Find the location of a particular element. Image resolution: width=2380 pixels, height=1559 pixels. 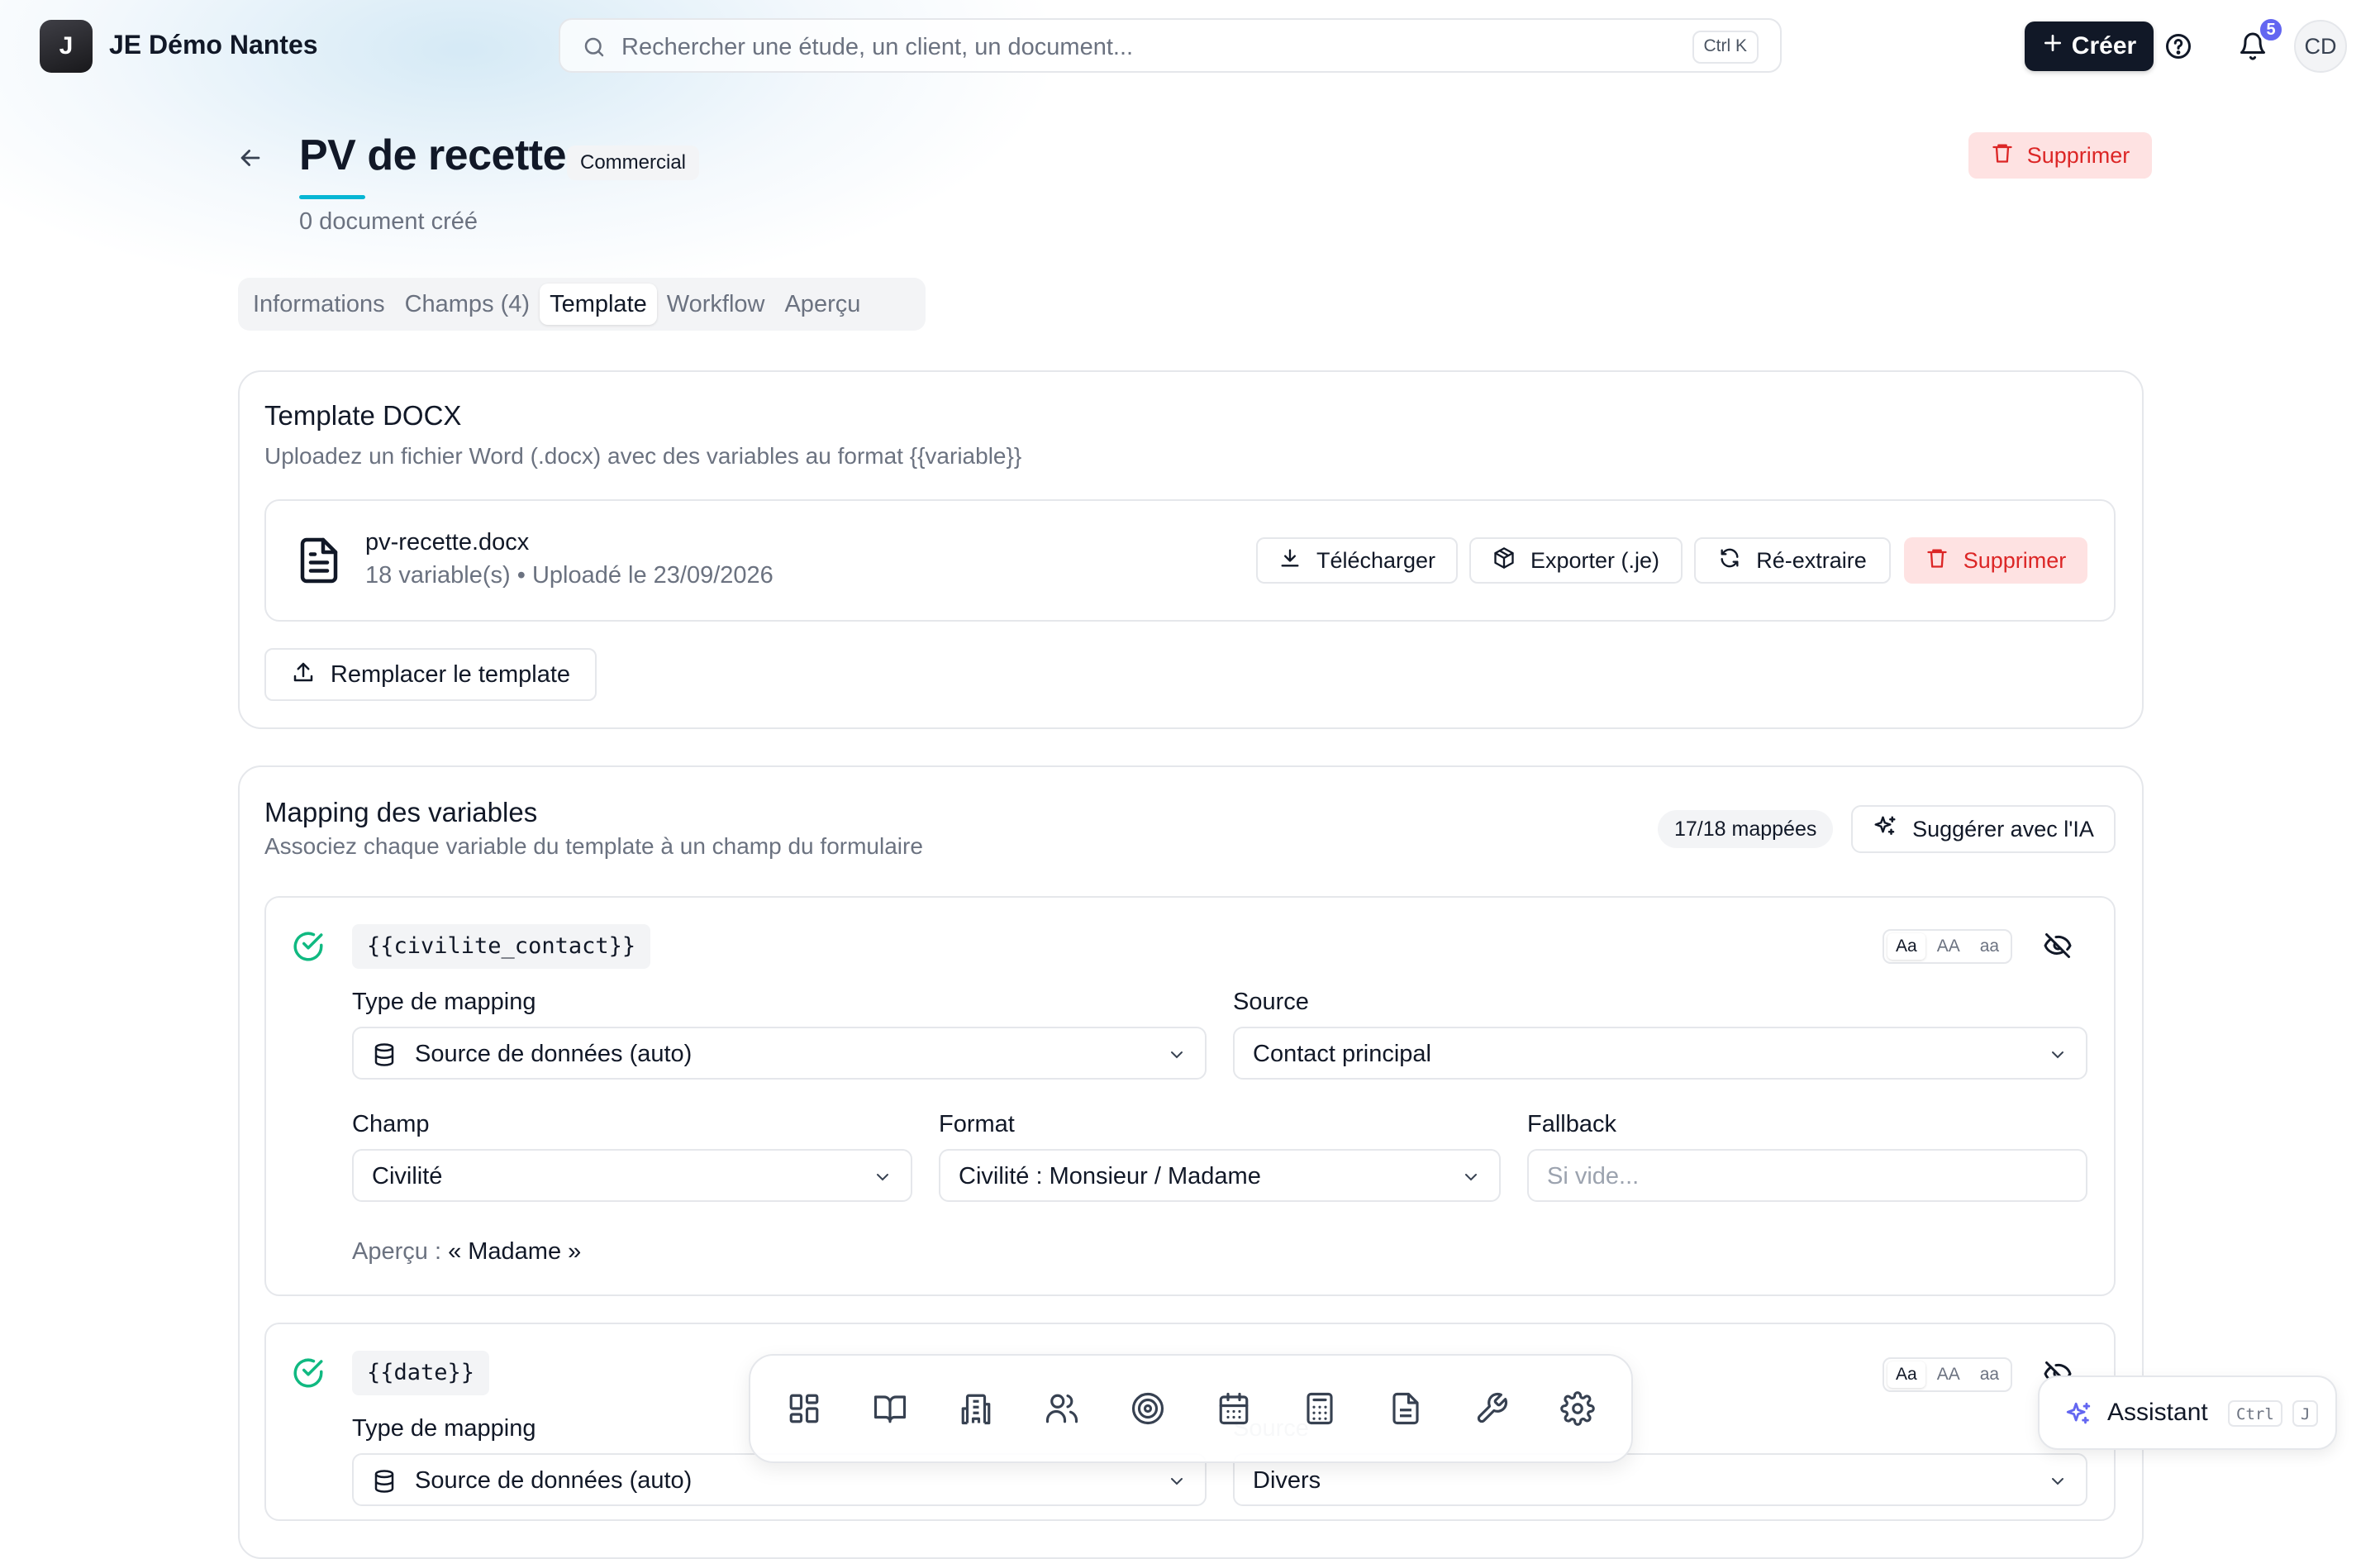

file-name: pv-recette.docx is located at coordinates (447, 542).